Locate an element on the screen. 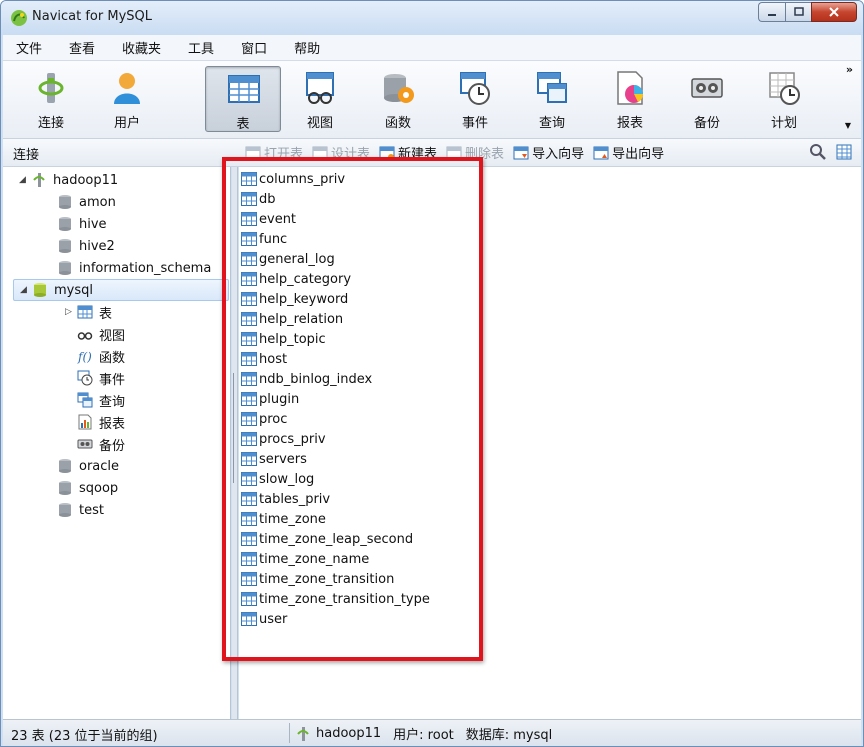 Image resolution: width=864 pixels, height=747 pixels. close-button is located at coordinates (834, 12).